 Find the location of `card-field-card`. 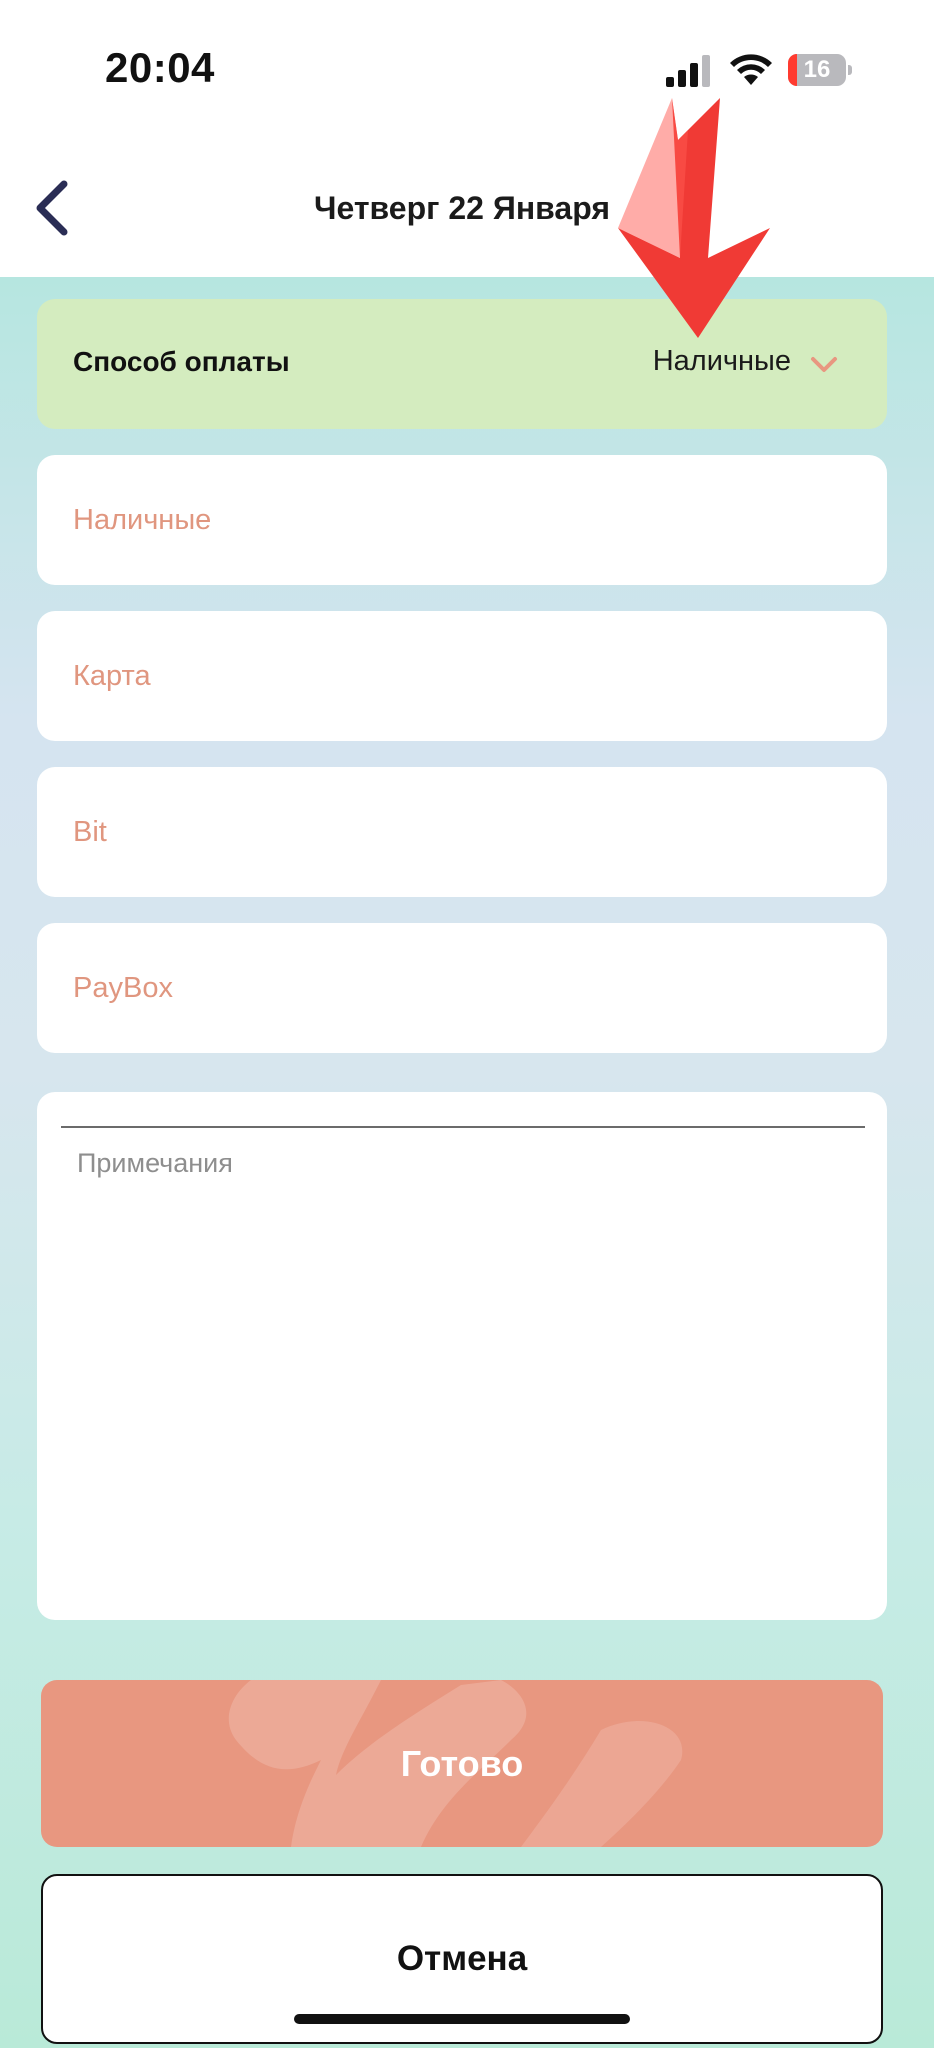

card-field-card is located at coordinates (462, 676).